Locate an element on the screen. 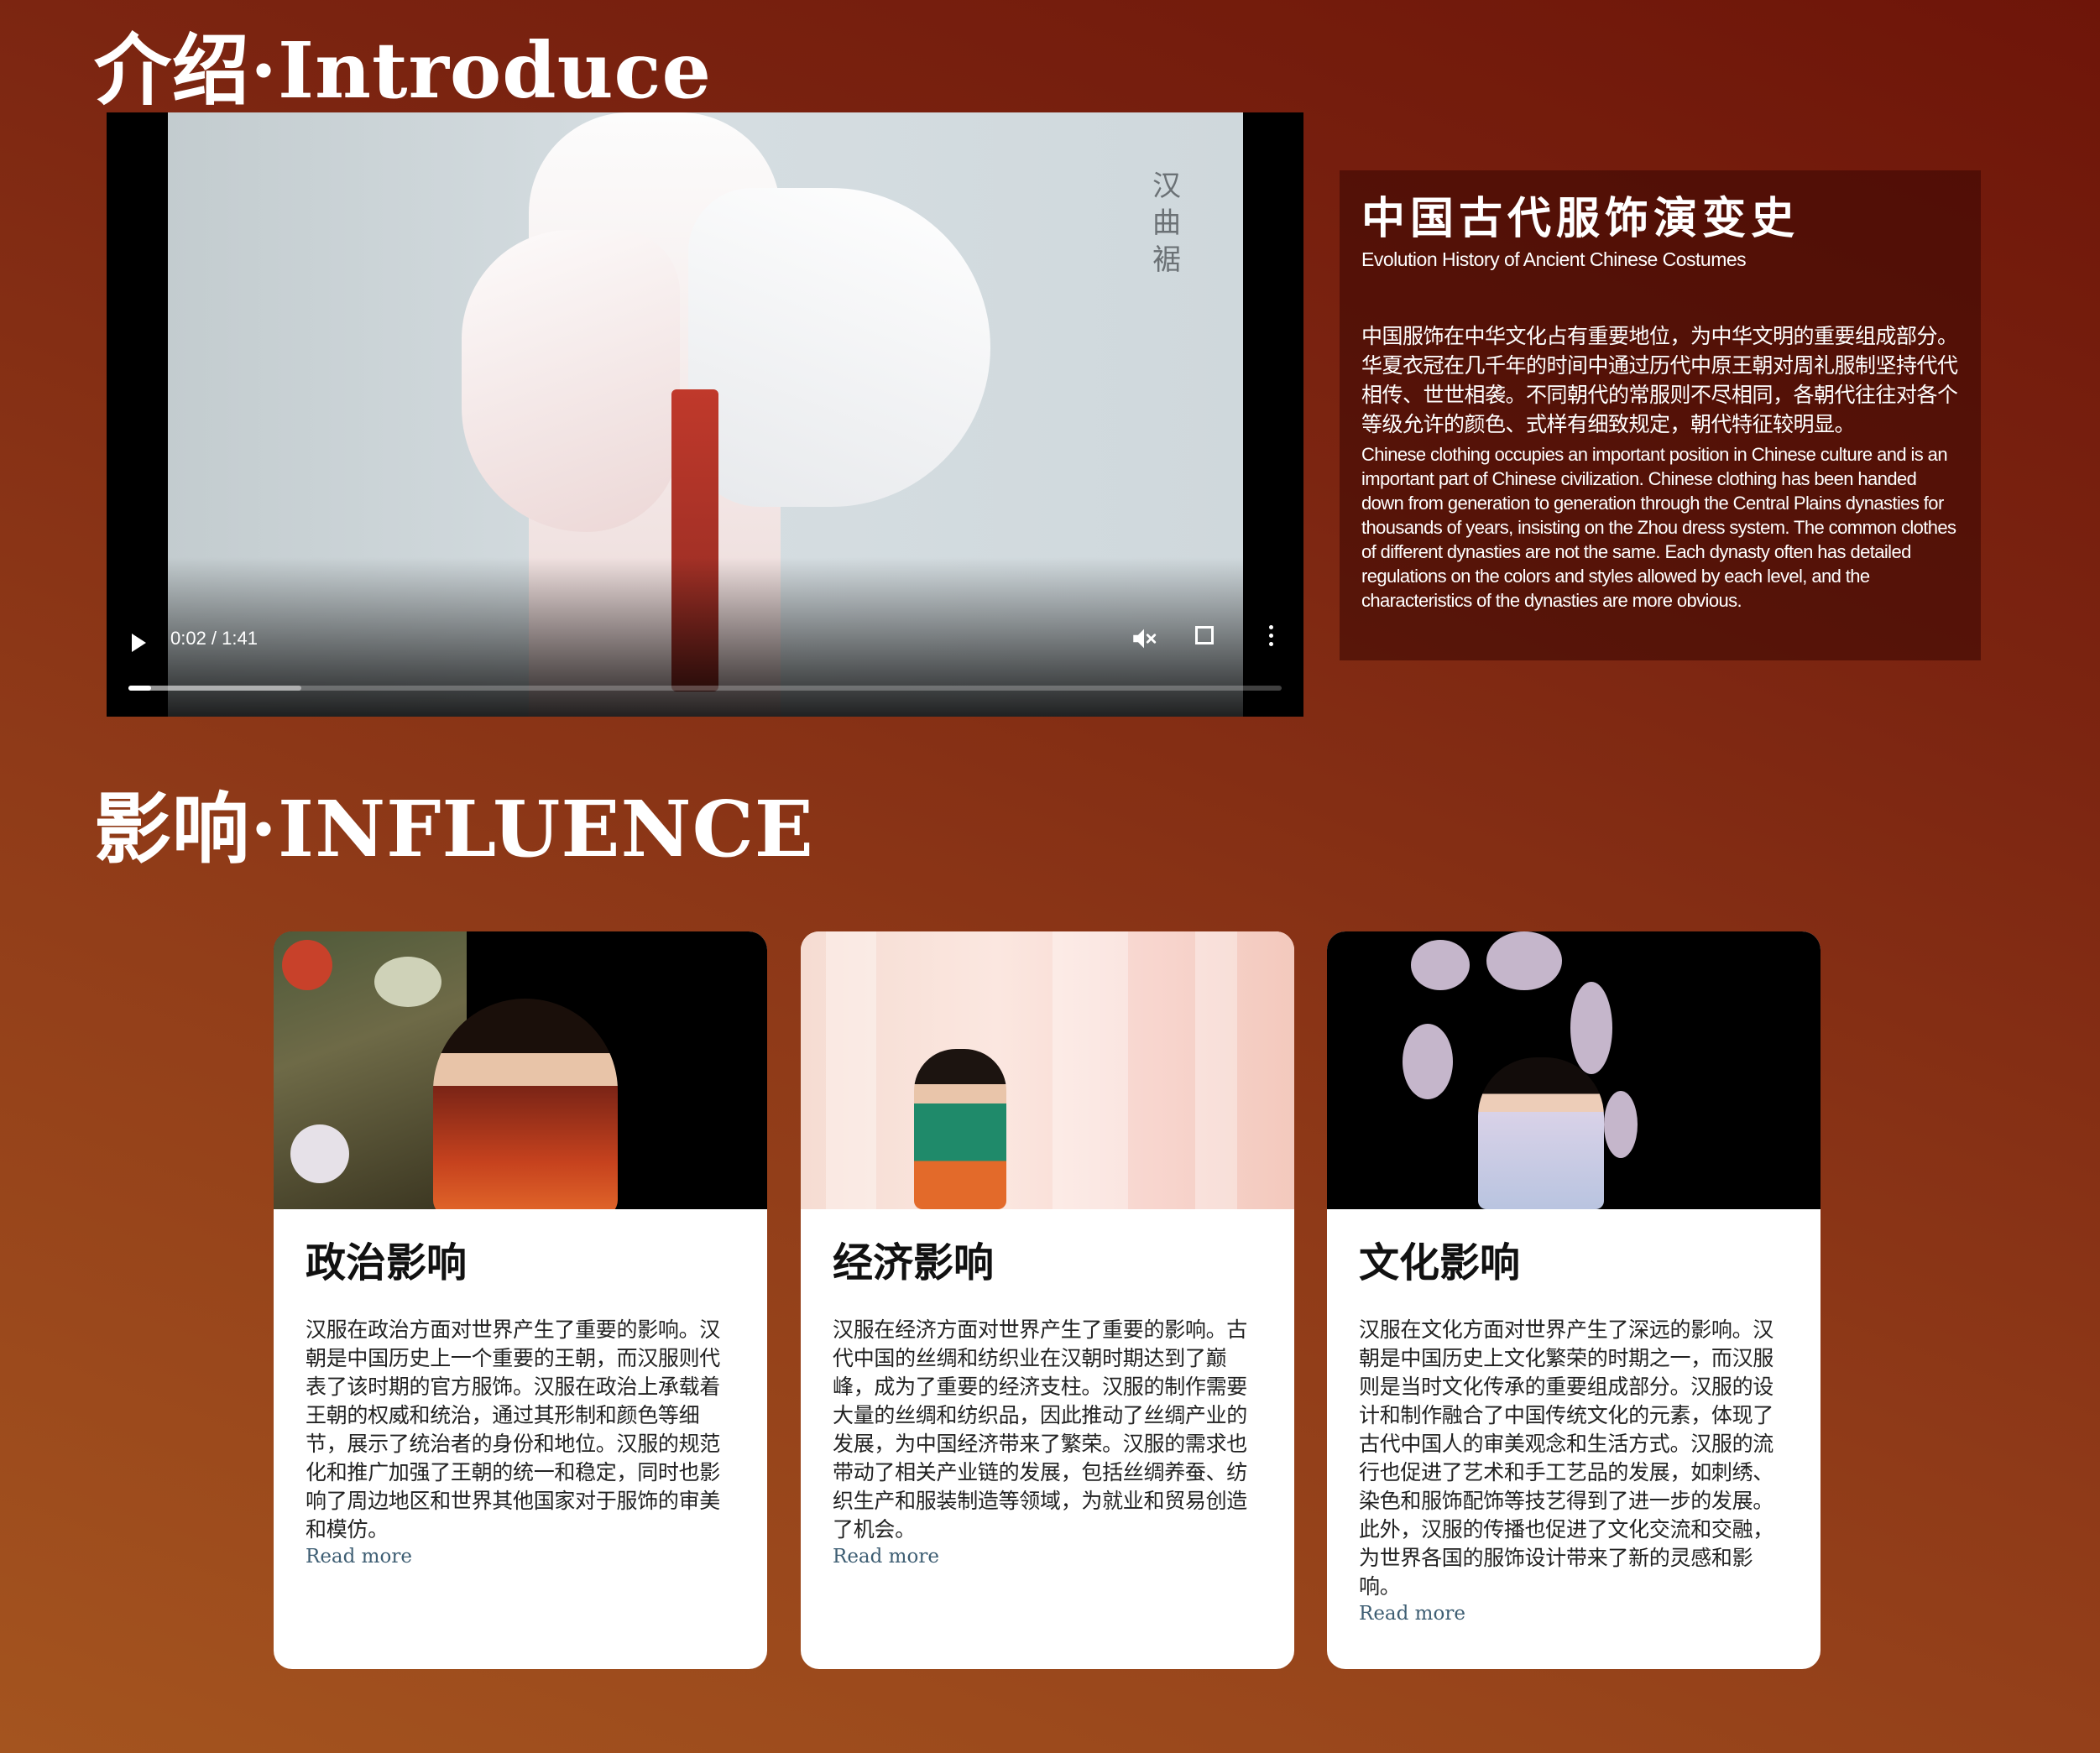  red-flower is located at coordinates (307, 965).